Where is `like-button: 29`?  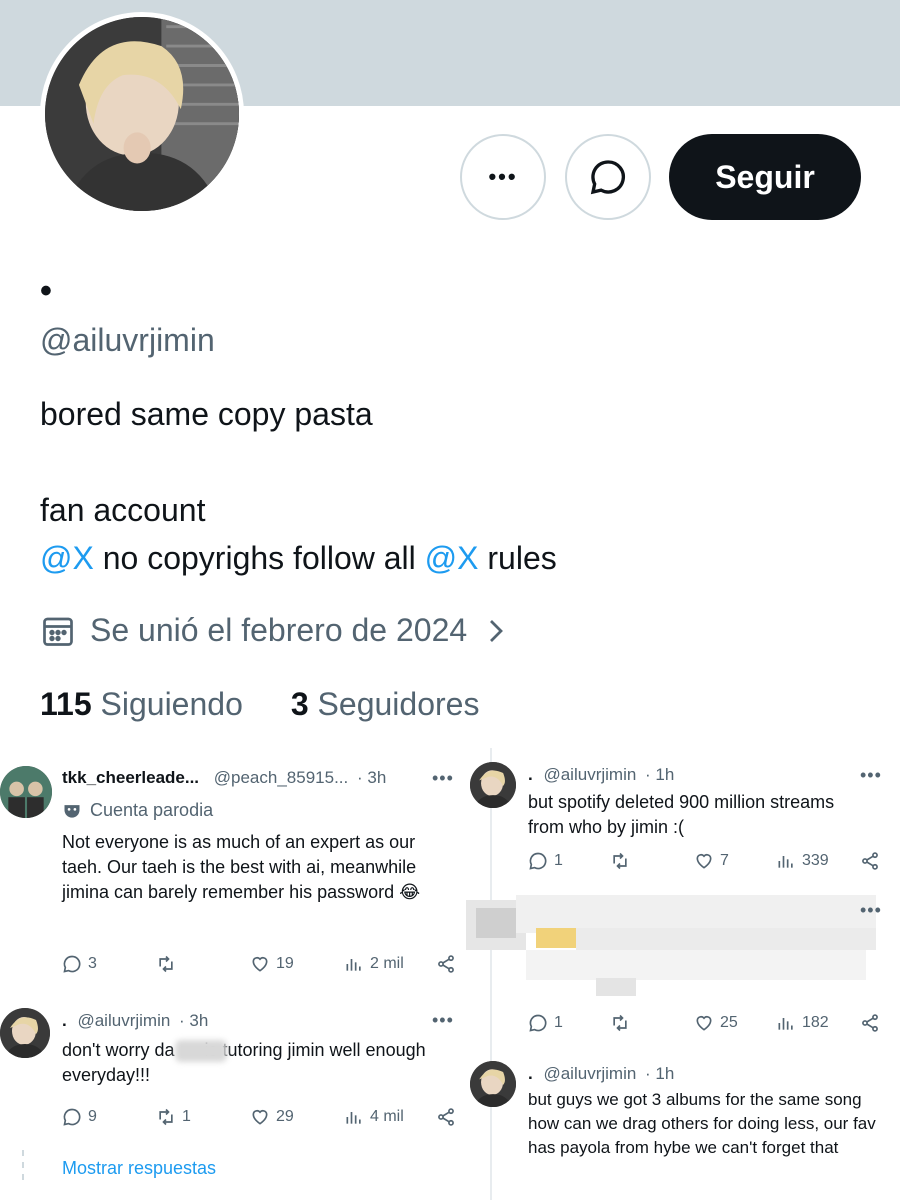
like-button: 29 is located at coordinates (297, 1117).